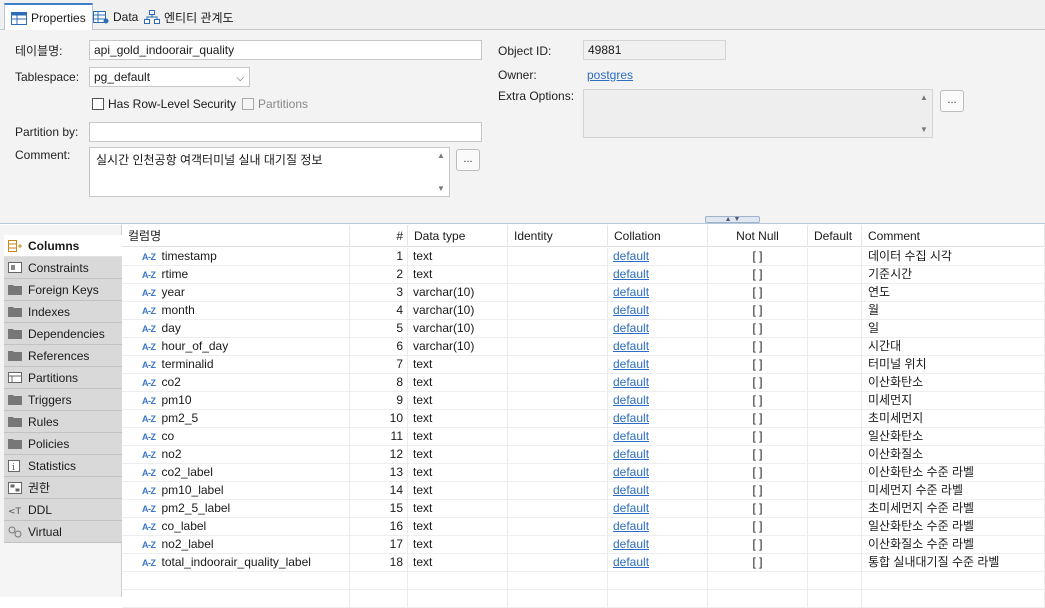 This screenshot has width=1045, height=608. What do you see at coordinates (458, 236) in the screenshot?
I see `header-col-data-type: Data type` at bounding box center [458, 236].